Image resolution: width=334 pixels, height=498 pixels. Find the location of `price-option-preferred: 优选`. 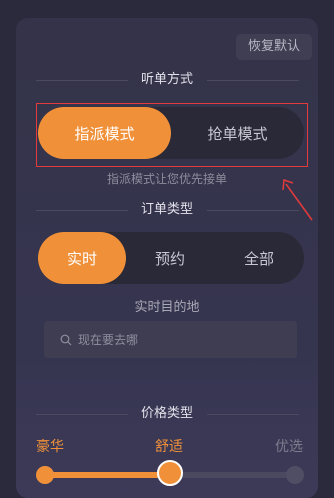

price-option-preferred: 优选 is located at coordinates (289, 446).